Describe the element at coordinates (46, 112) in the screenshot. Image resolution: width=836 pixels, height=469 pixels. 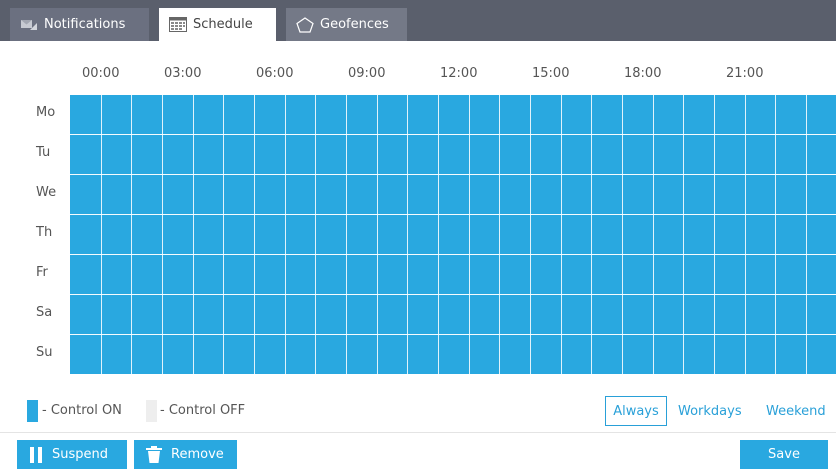
I see `day-label-mo: Mo` at that location.